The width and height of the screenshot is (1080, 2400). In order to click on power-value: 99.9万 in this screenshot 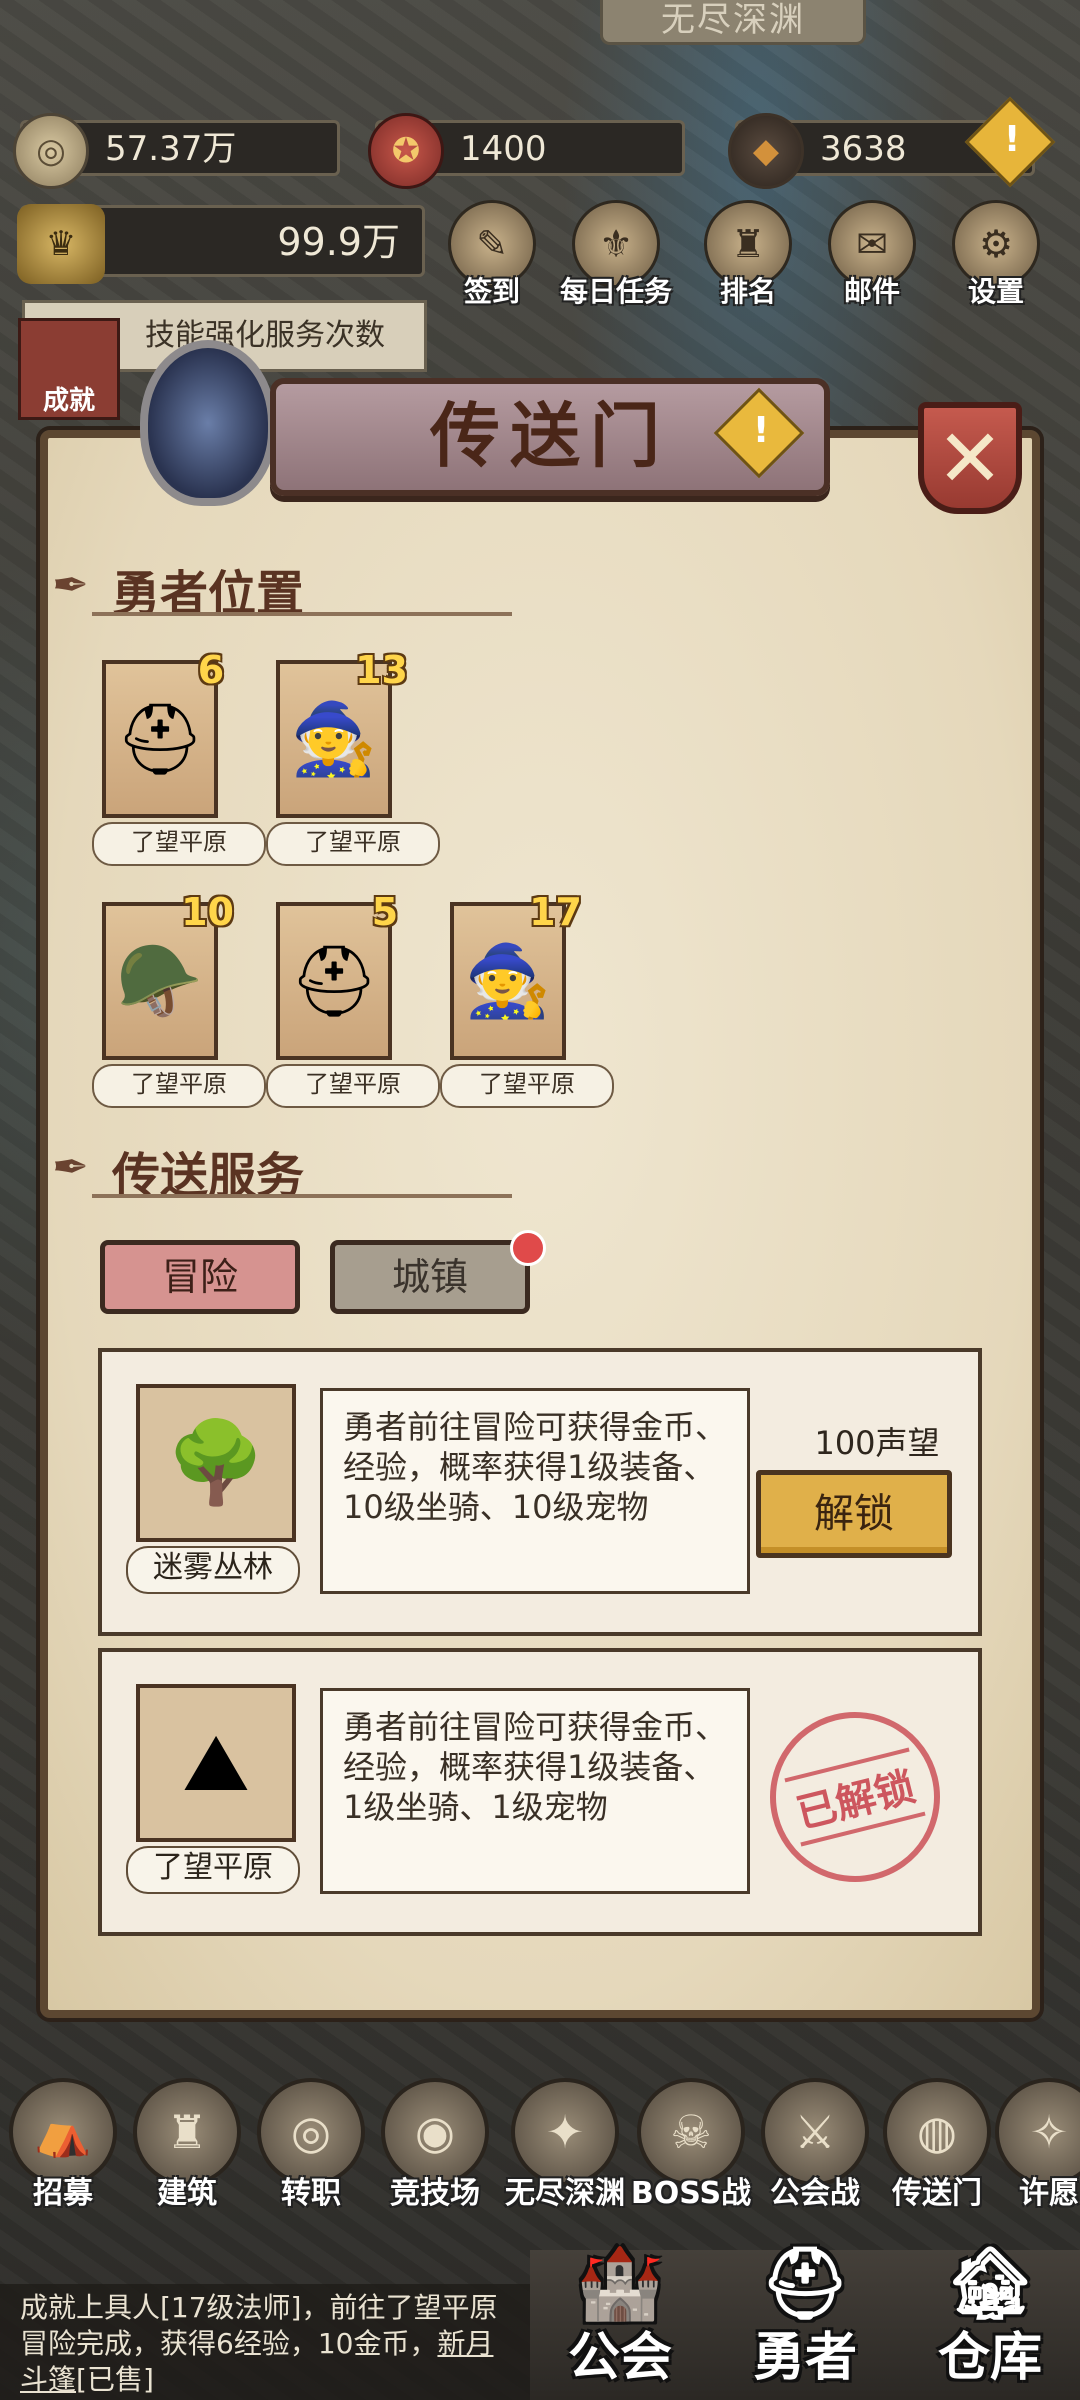, I will do `click(338, 242)`.